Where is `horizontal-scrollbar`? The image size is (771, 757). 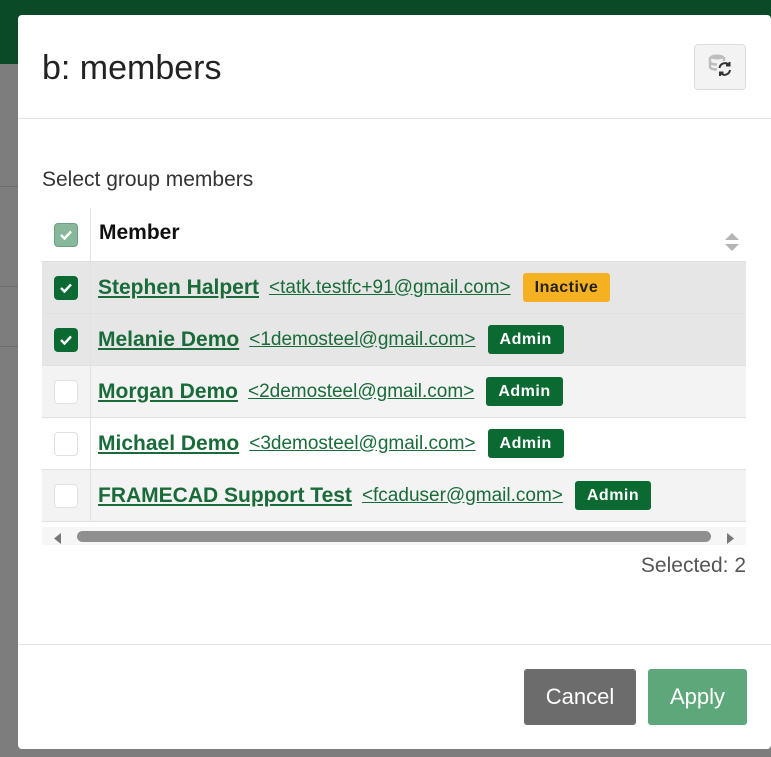 horizontal-scrollbar is located at coordinates (394, 536).